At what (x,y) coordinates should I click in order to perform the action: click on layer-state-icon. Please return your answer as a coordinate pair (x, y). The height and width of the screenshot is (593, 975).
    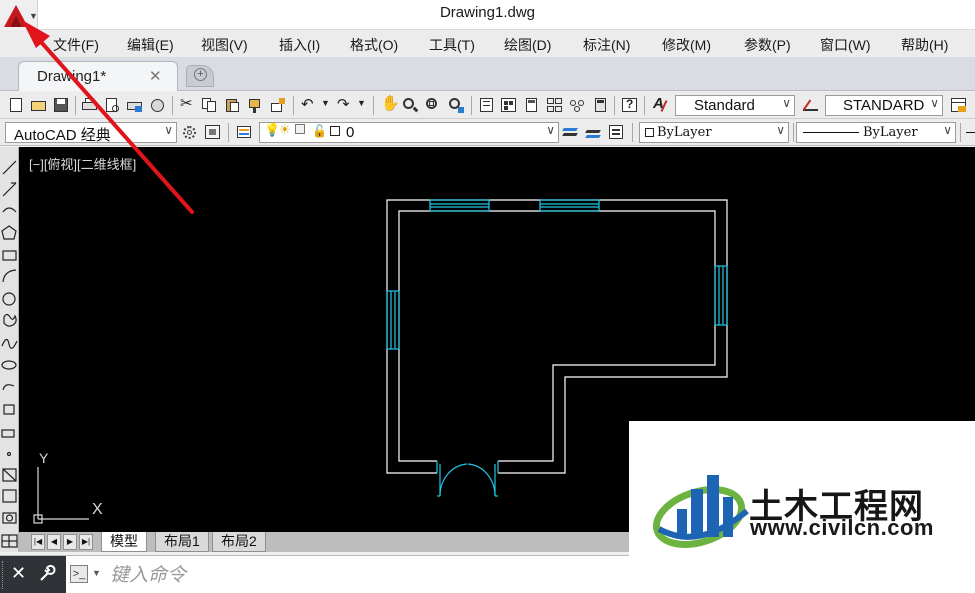
    Looking at the image, I should click on (616, 132).